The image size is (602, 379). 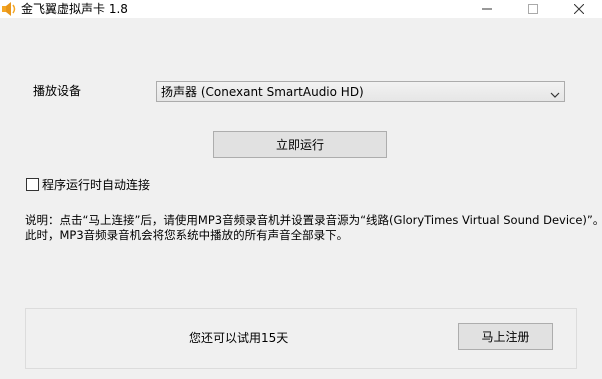 I want to click on instructions-line-2: 此时，MP3音频录音机会将您系统中播放的所有声音全部录下。, so click(x=187, y=235).